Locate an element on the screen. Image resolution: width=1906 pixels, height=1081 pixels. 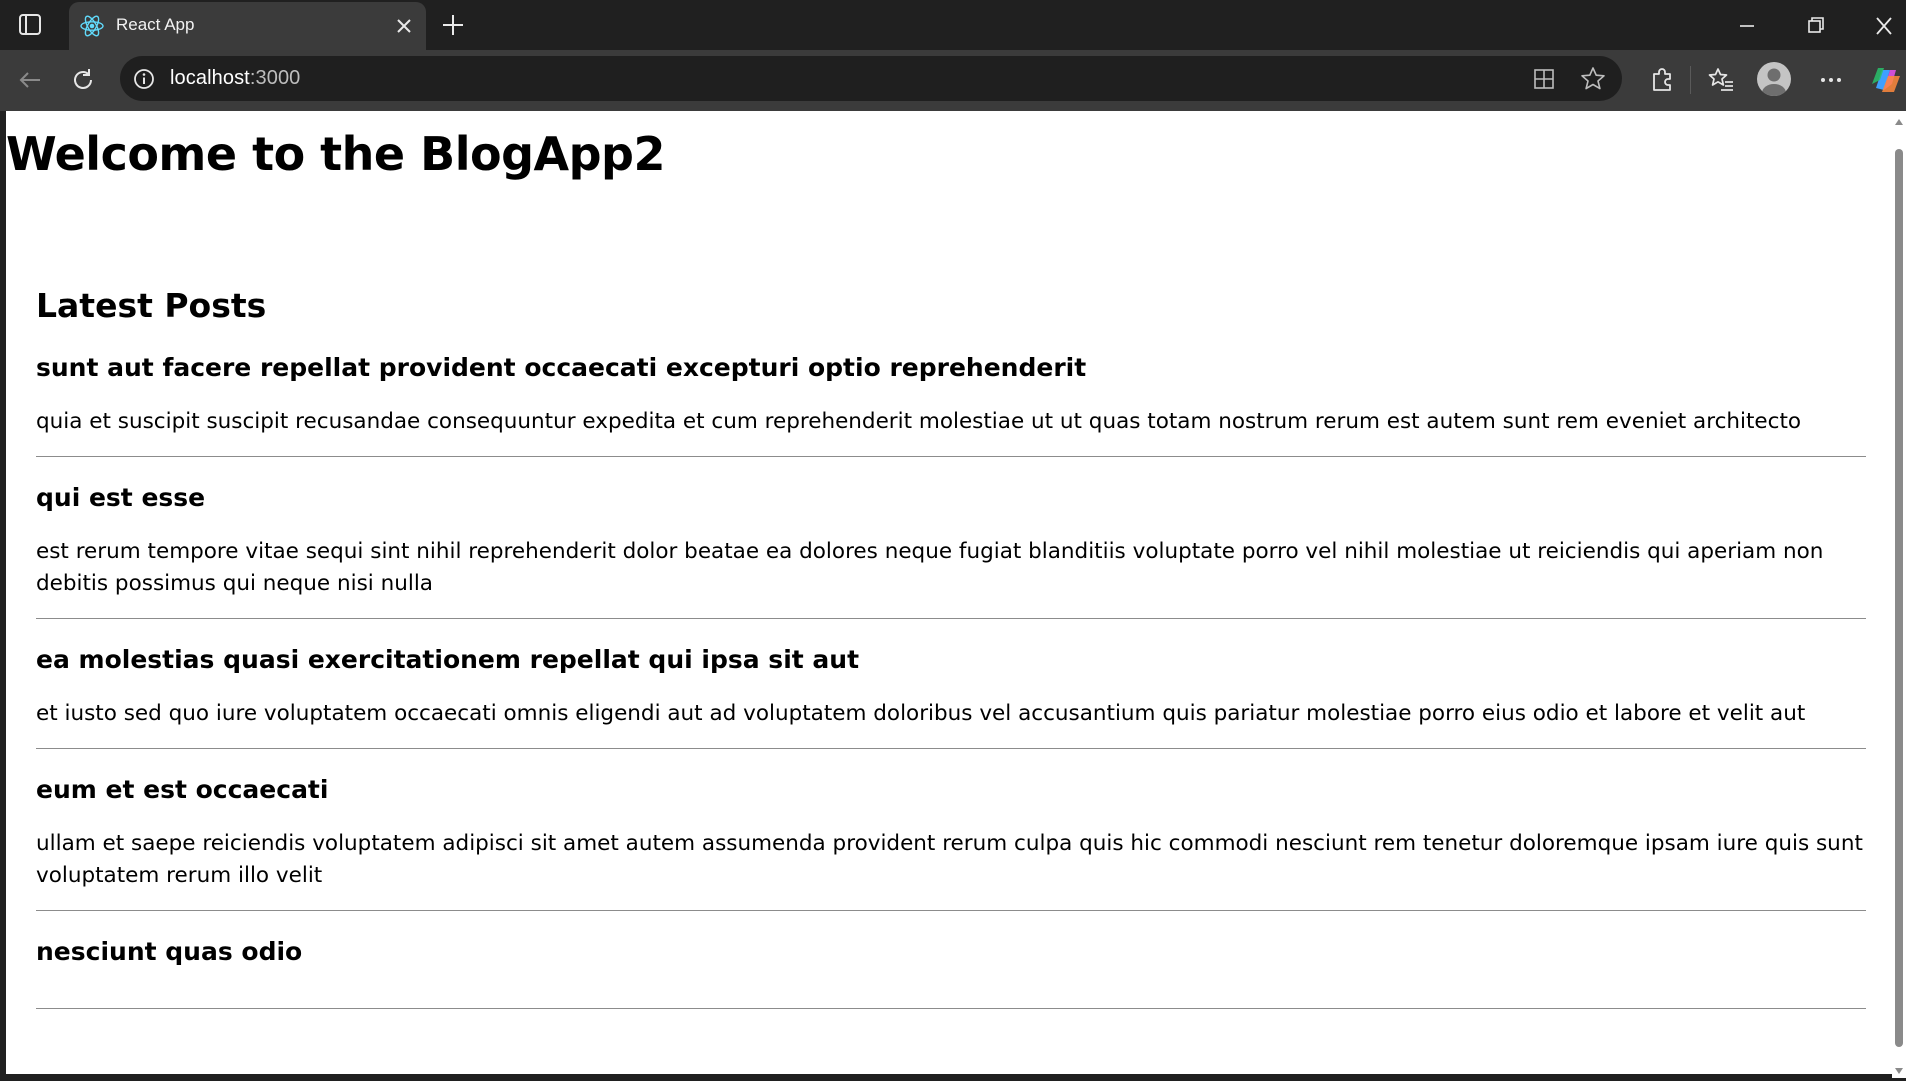
url-text: localhost:3000 is located at coordinates (235, 78).